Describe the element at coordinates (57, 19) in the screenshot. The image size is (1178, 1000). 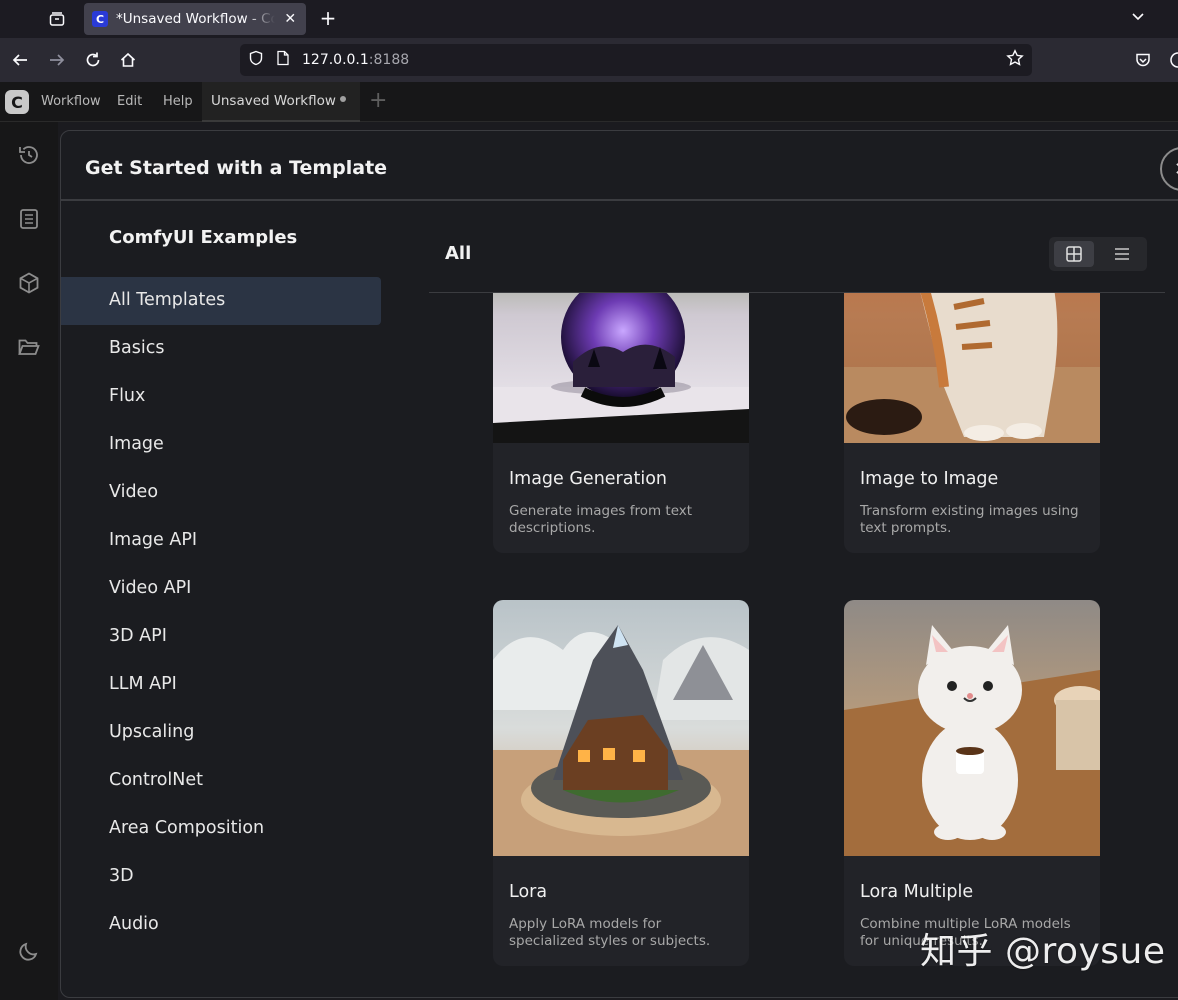
I see `tab-overview-icon` at that location.